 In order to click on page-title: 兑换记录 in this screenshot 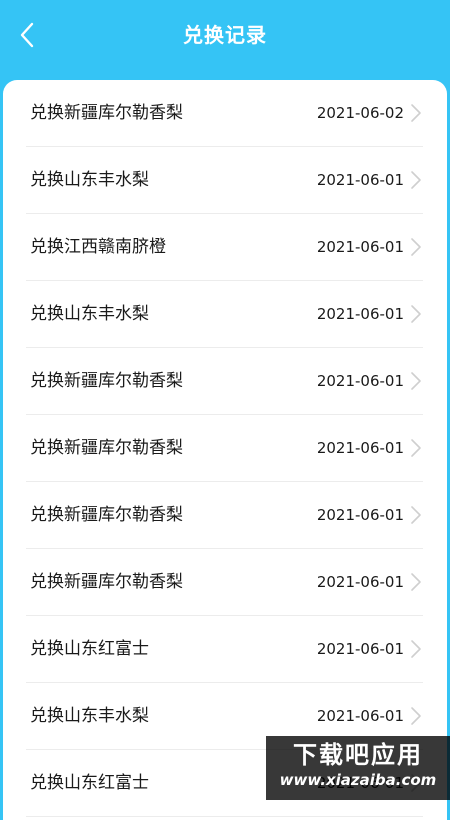, I will do `click(225, 35)`.